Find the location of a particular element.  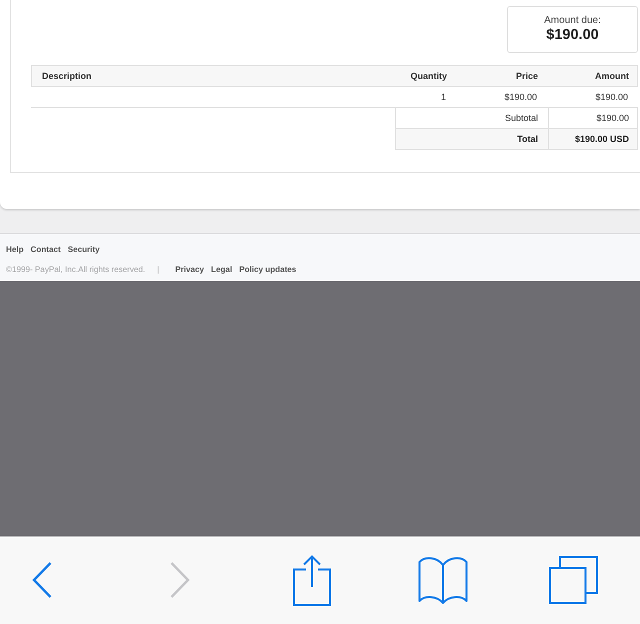

footer-link: Help is located at coordinates (15, 249).